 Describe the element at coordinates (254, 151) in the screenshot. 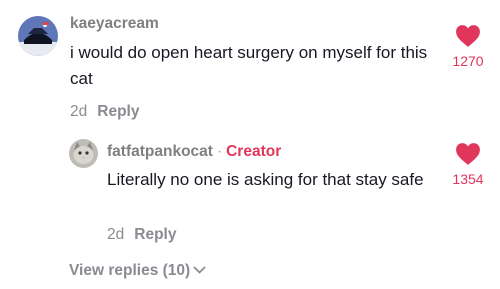

I see `creator-badge: Creator` at that location.